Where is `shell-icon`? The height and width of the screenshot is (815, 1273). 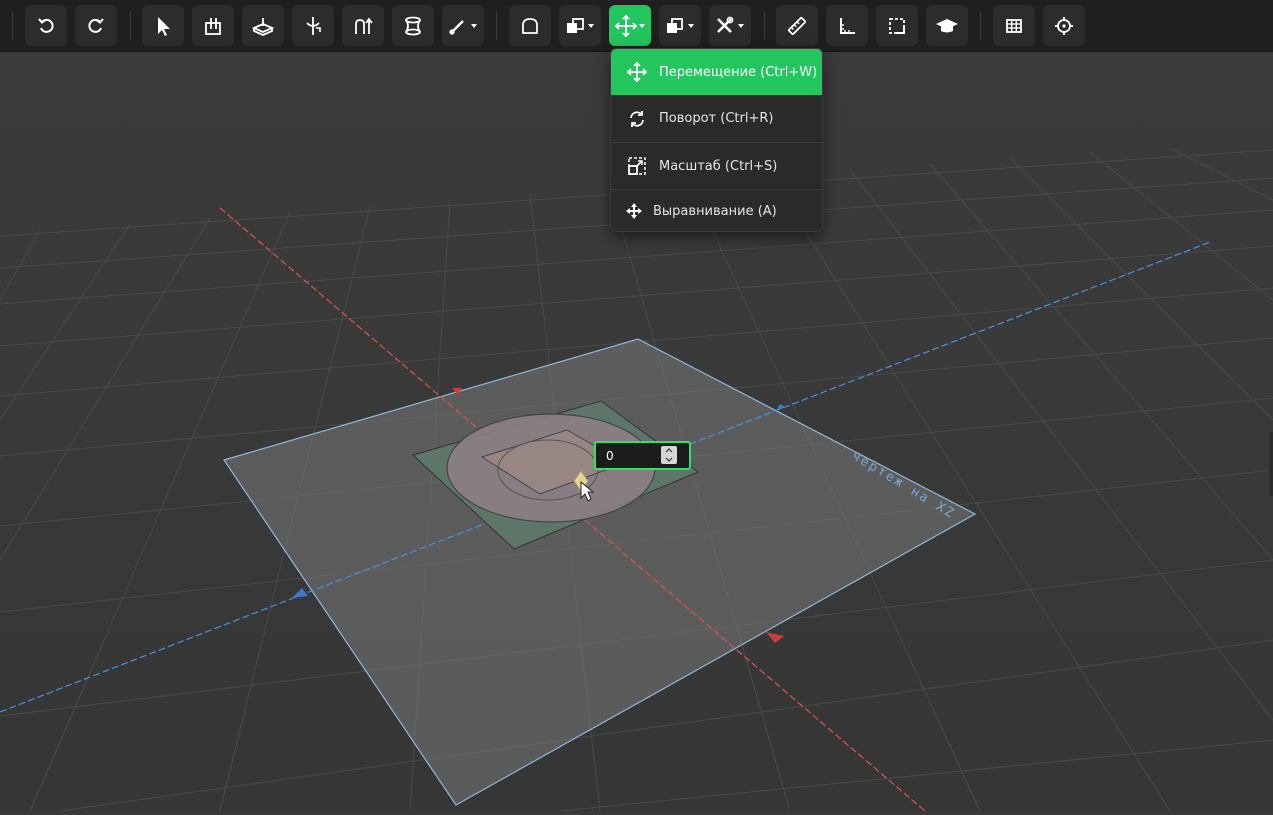 shell-icon is located at coordinates (530, 25).